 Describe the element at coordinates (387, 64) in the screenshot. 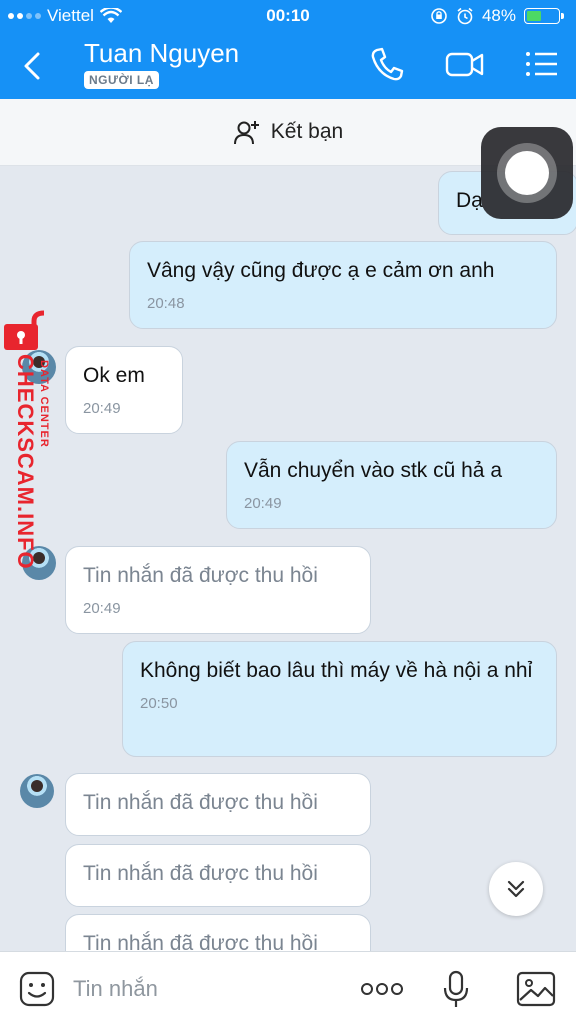

I see `phone-icon` at that location.